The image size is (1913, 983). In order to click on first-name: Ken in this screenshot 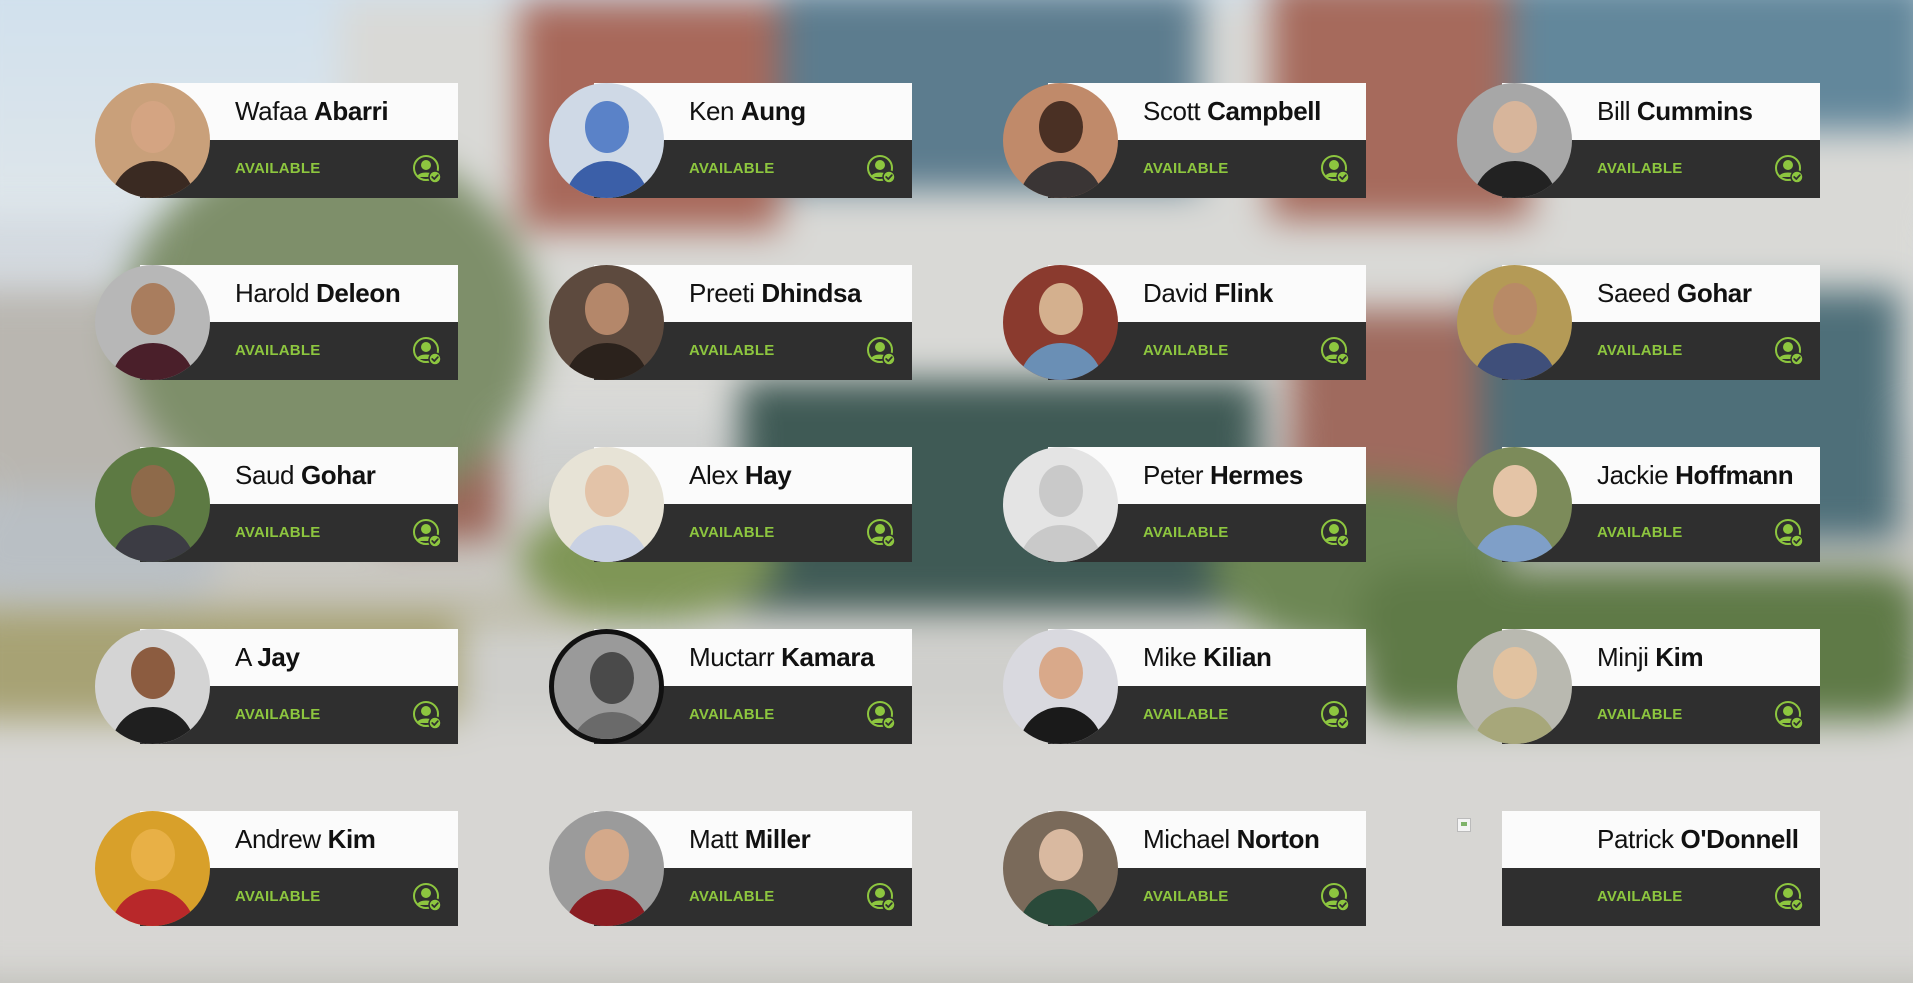, I will do `click(712, 111)`.